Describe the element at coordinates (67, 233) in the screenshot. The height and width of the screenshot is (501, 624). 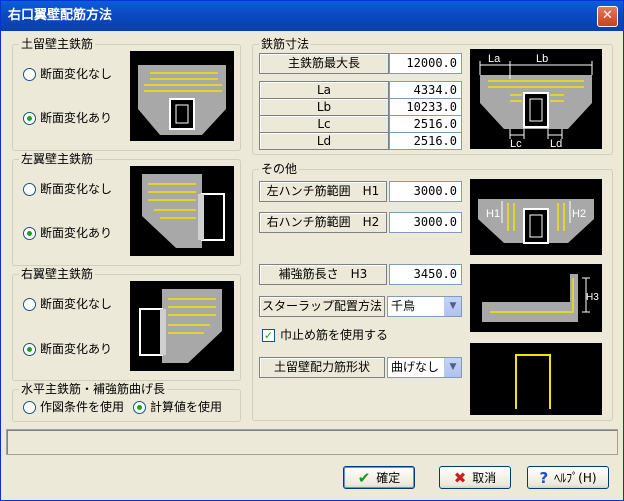
I see `left-wing-change-radio: 断面変化あり` at that location.